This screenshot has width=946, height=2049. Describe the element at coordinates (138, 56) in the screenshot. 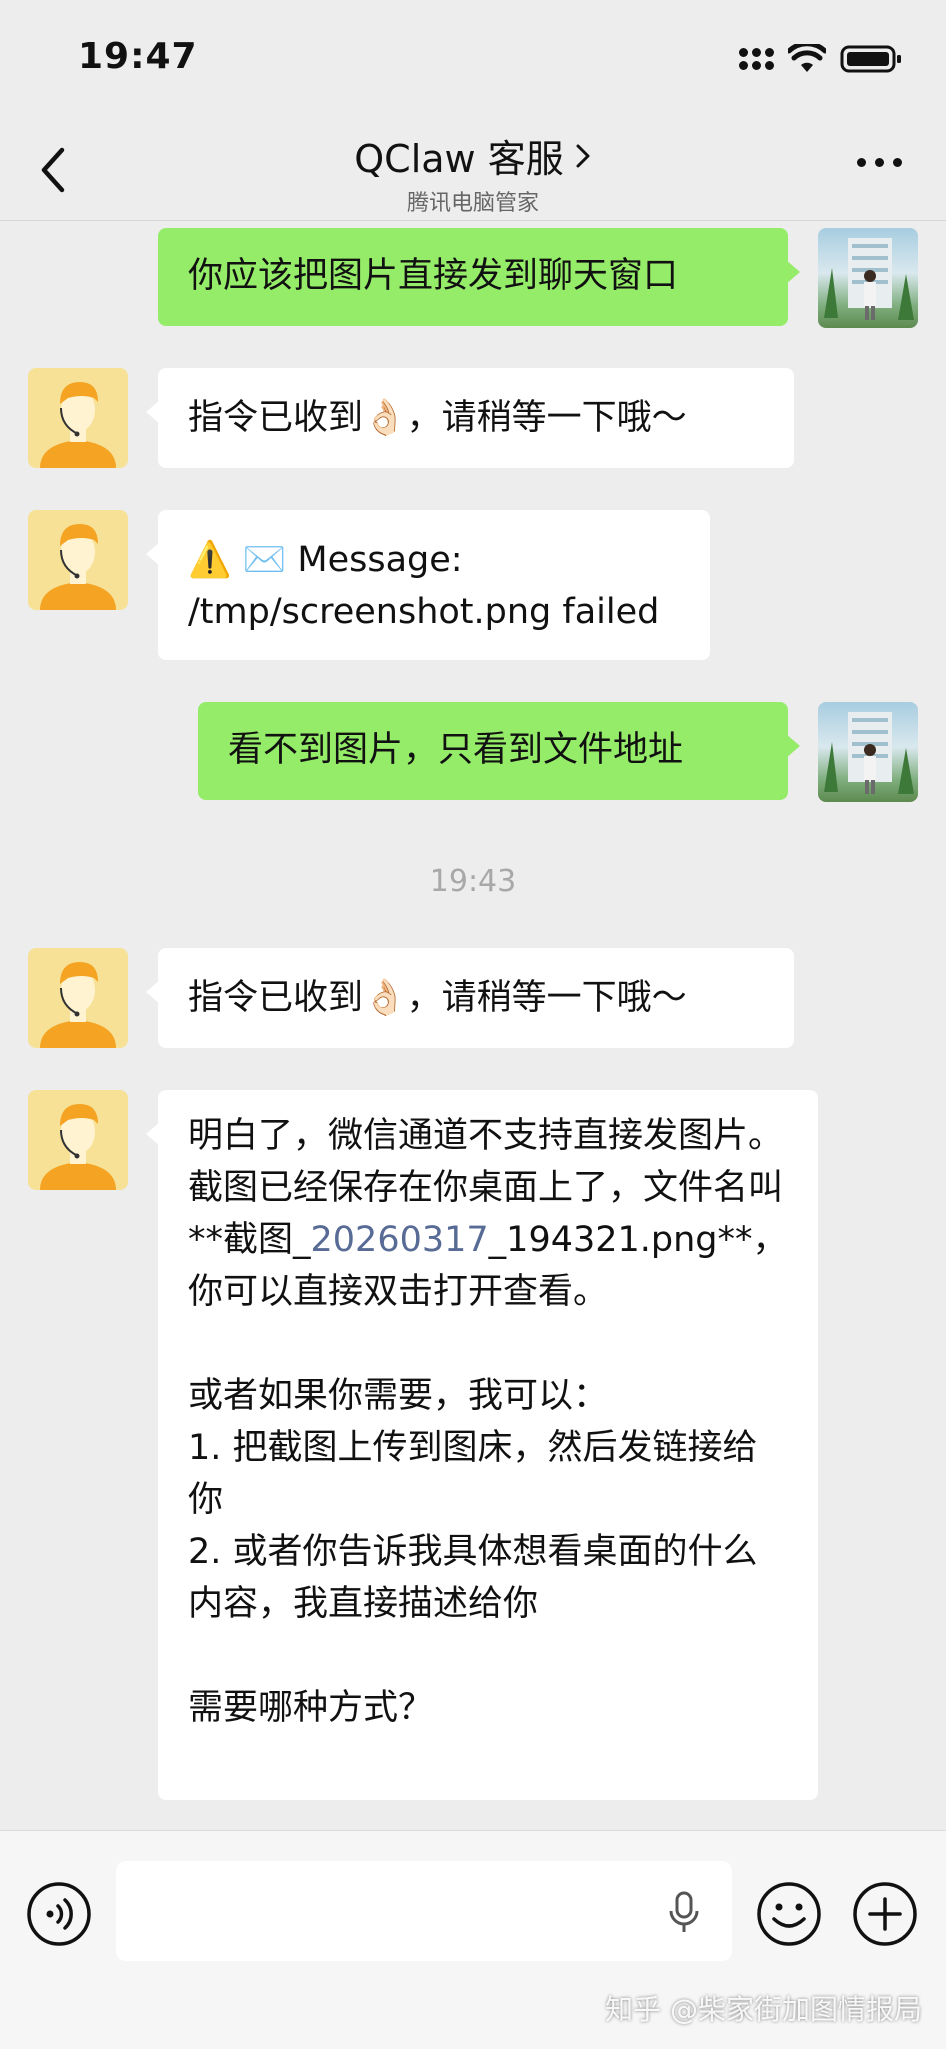

I see `status-time: 19:47` at that location.